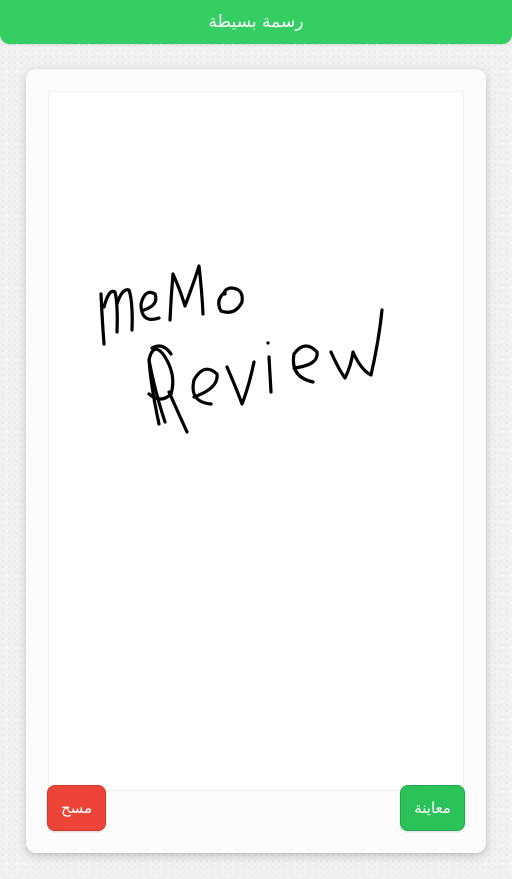 This screenshot has width=512, height=879. I want to click on stroke-v, so click(240, 383).